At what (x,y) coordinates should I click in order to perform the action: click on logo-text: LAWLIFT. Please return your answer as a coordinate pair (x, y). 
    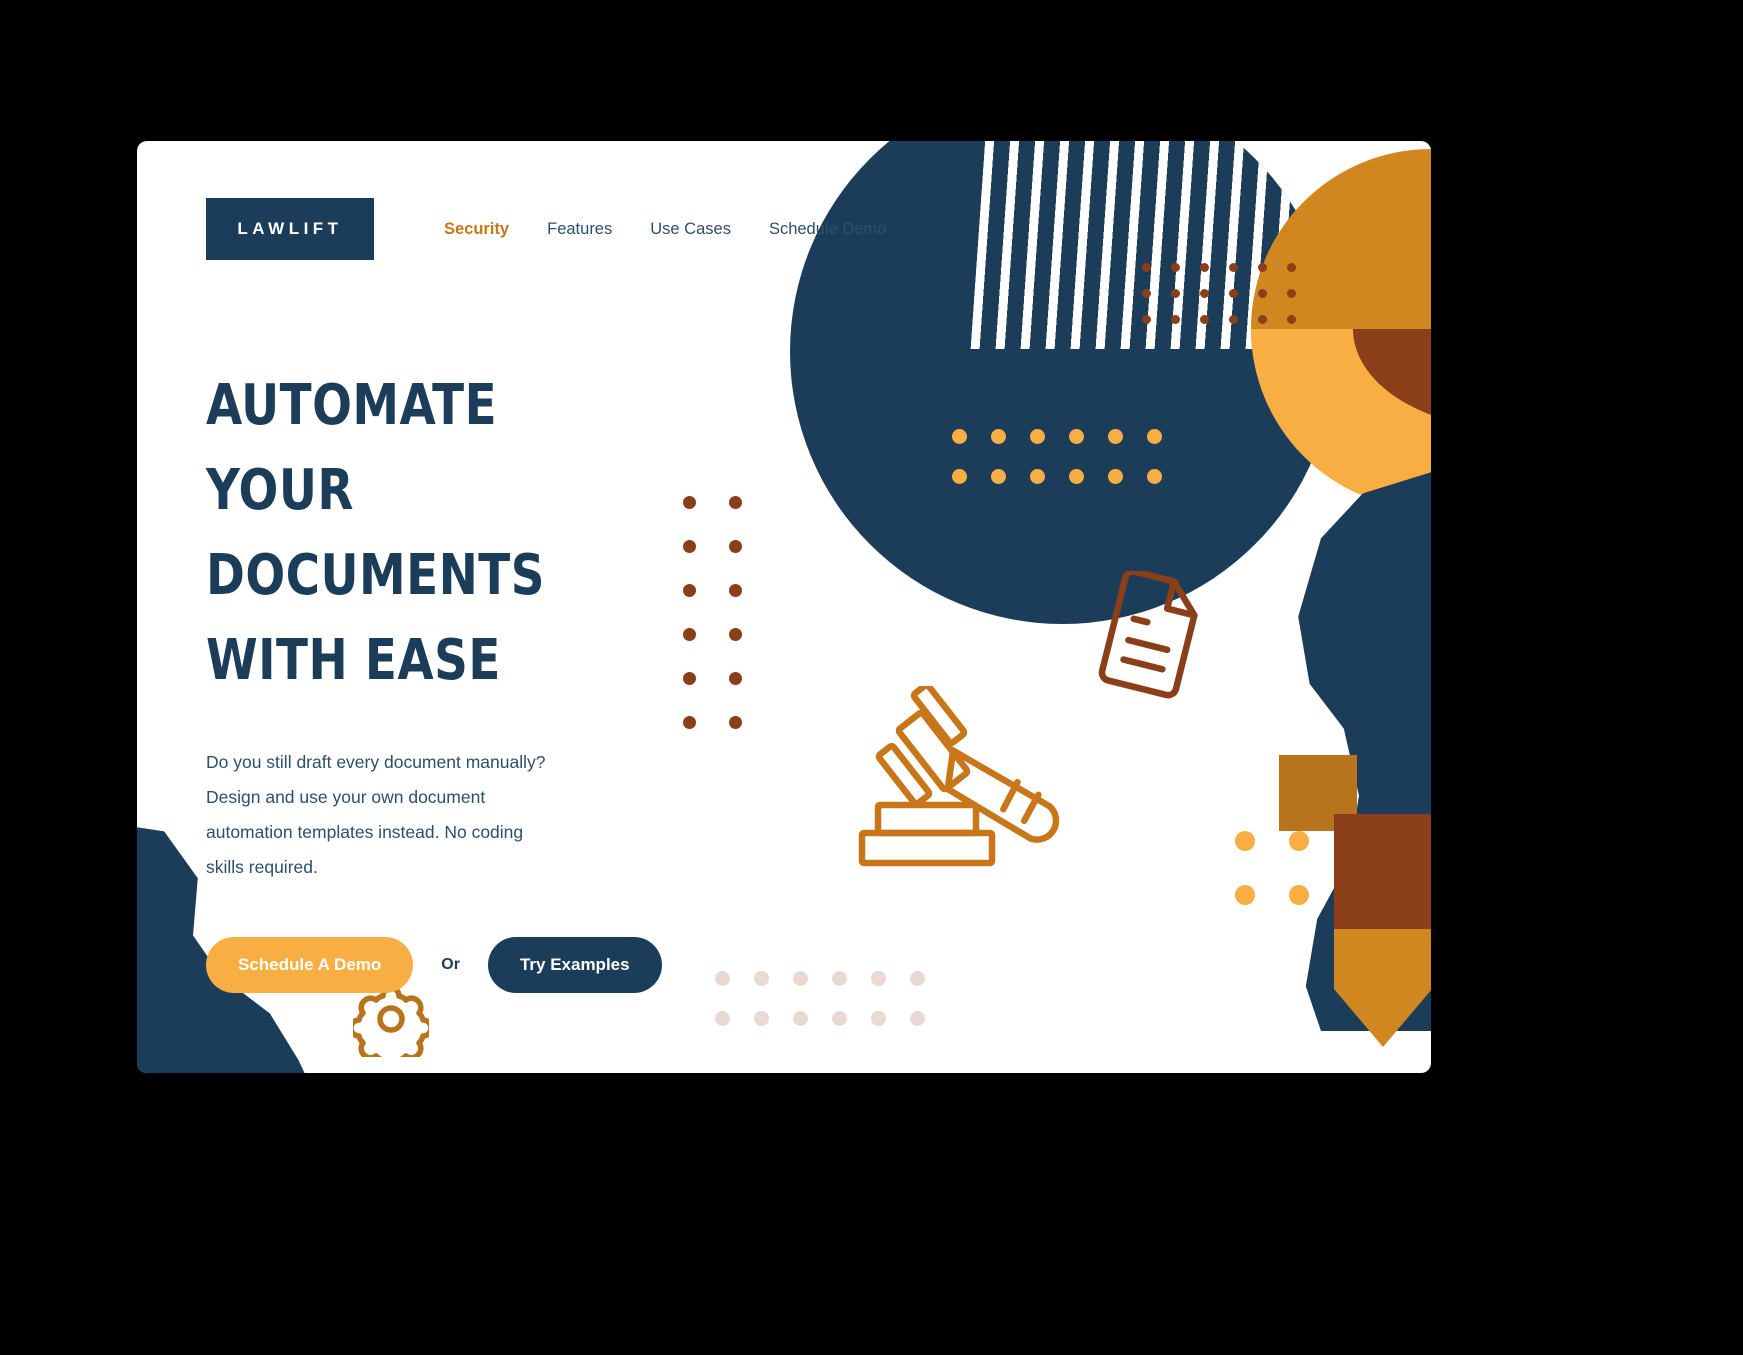
    Looking at the image, I should click on (290, 228).